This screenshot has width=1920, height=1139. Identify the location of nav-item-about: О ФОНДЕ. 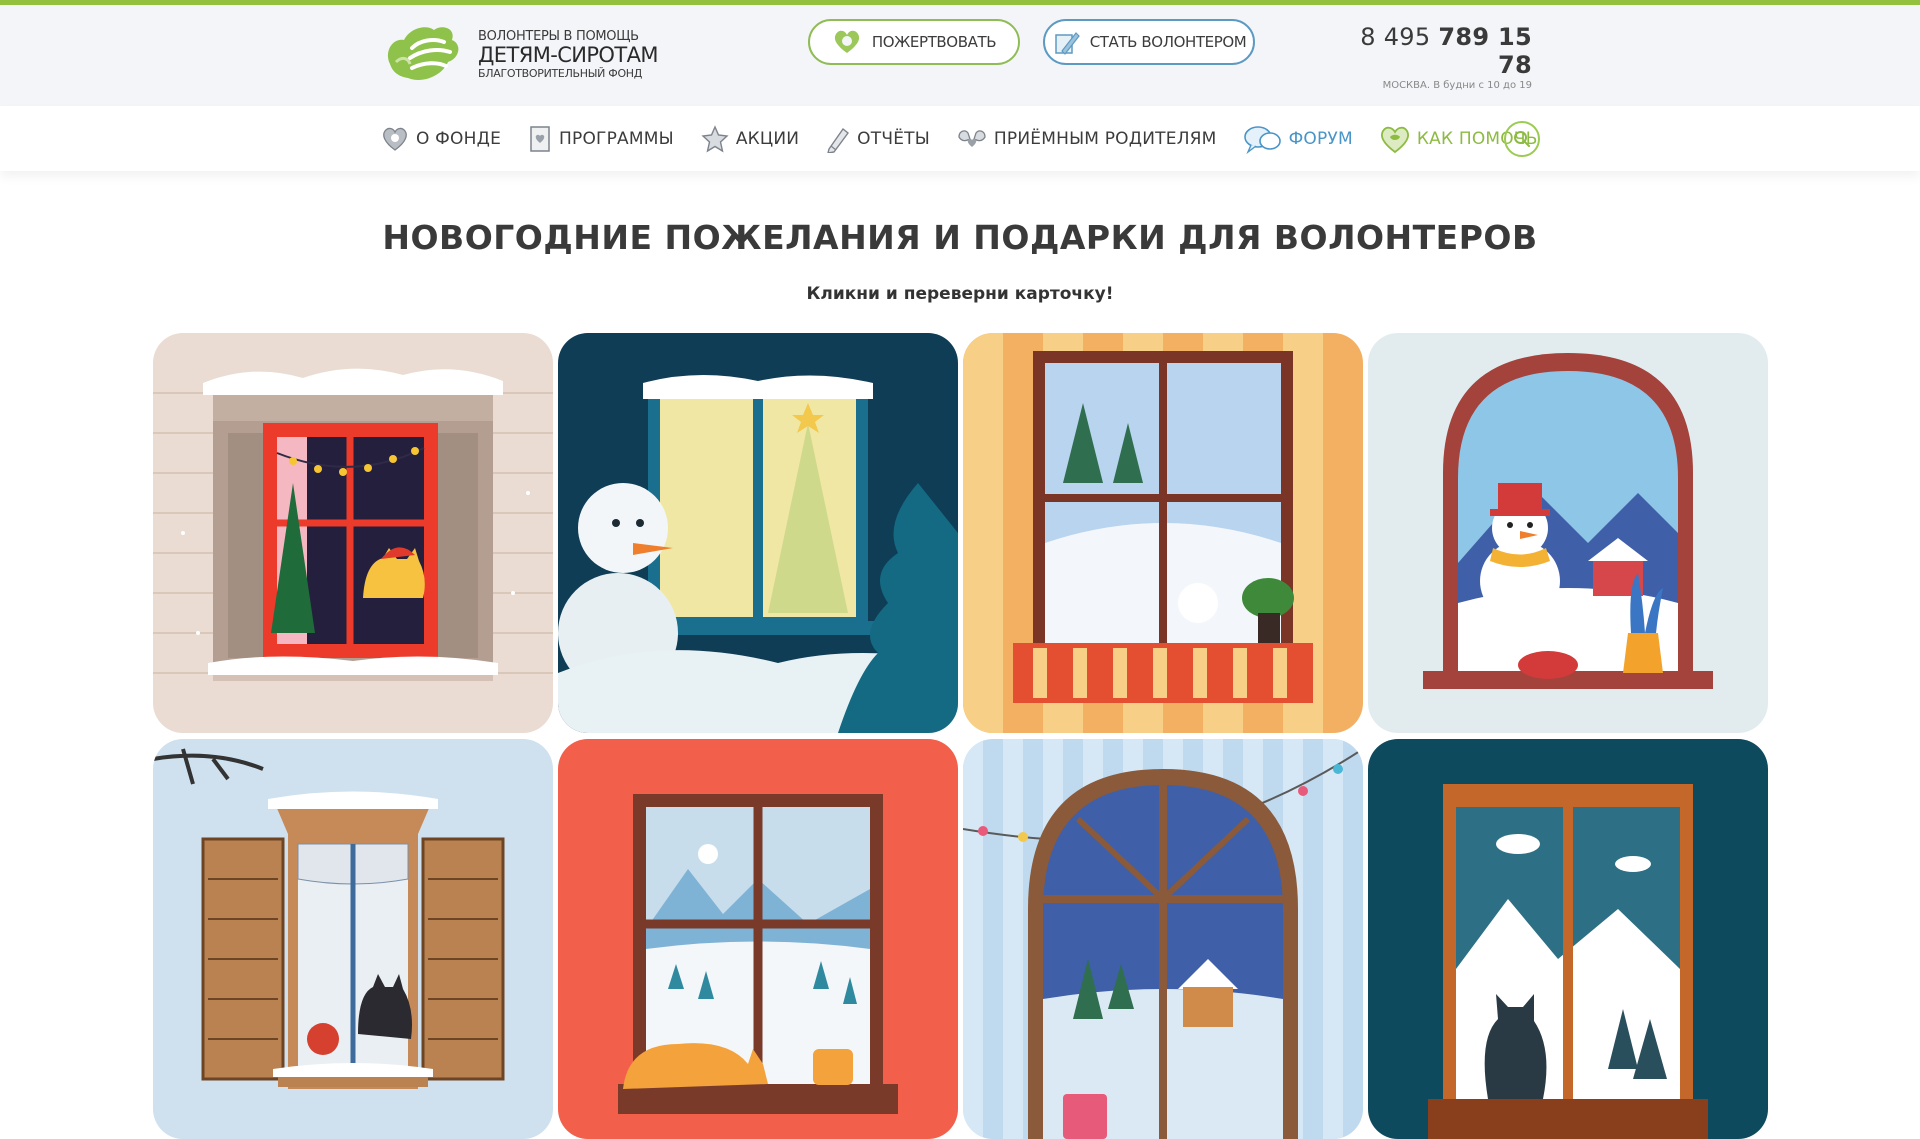
(440, 139).